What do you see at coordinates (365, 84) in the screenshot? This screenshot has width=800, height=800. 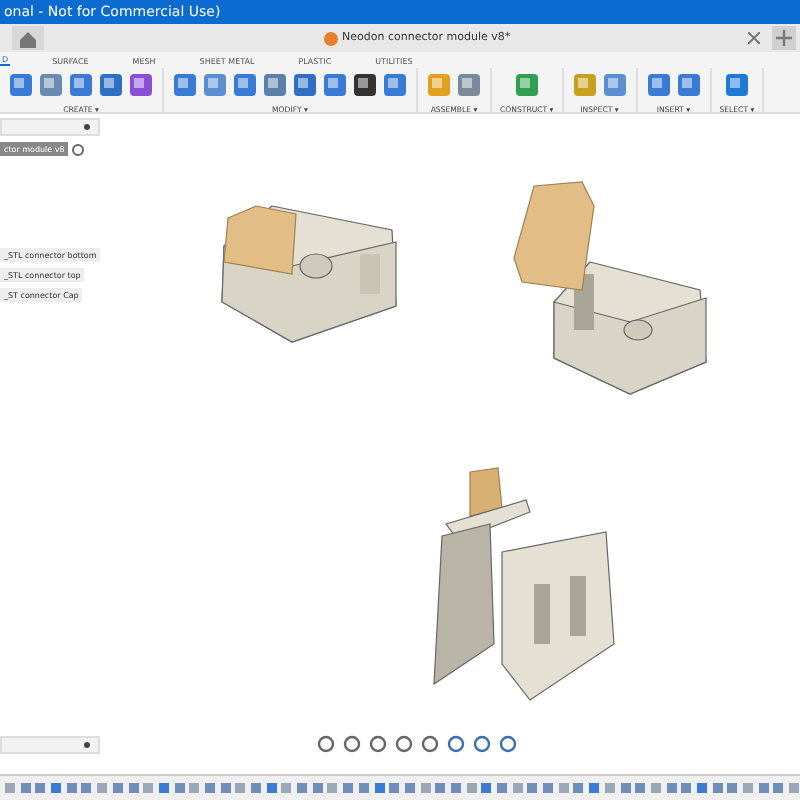 I see `tool-icon` at bounding box center [365, 84].